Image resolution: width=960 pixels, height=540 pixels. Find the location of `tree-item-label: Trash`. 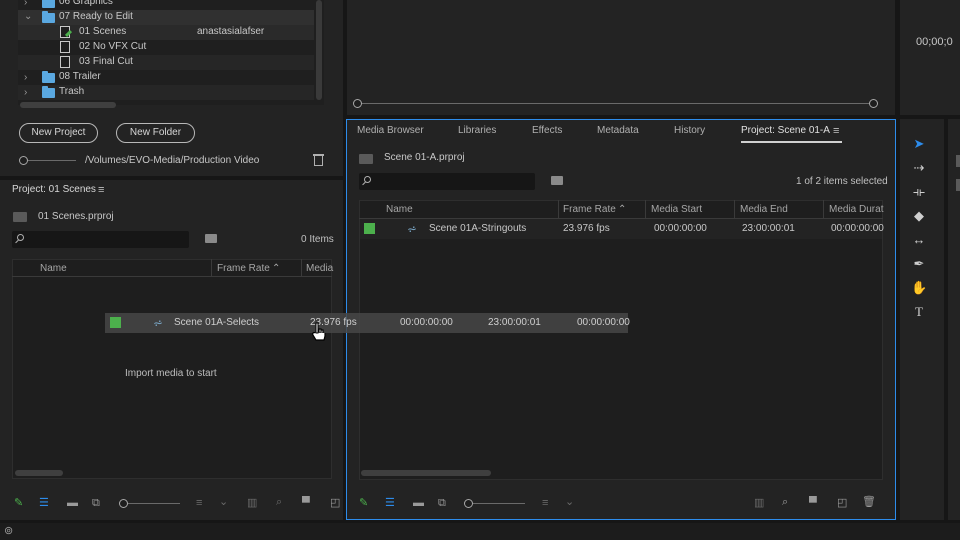

tree-item-label: Trash is located at coordinates (72, 91).